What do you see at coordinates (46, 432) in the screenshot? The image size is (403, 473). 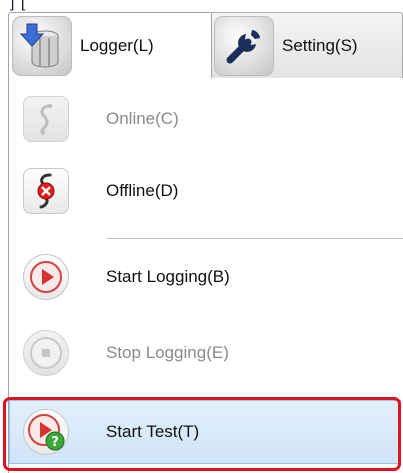 I see `start-test-icon: ?` at bounding box center [46, 432].